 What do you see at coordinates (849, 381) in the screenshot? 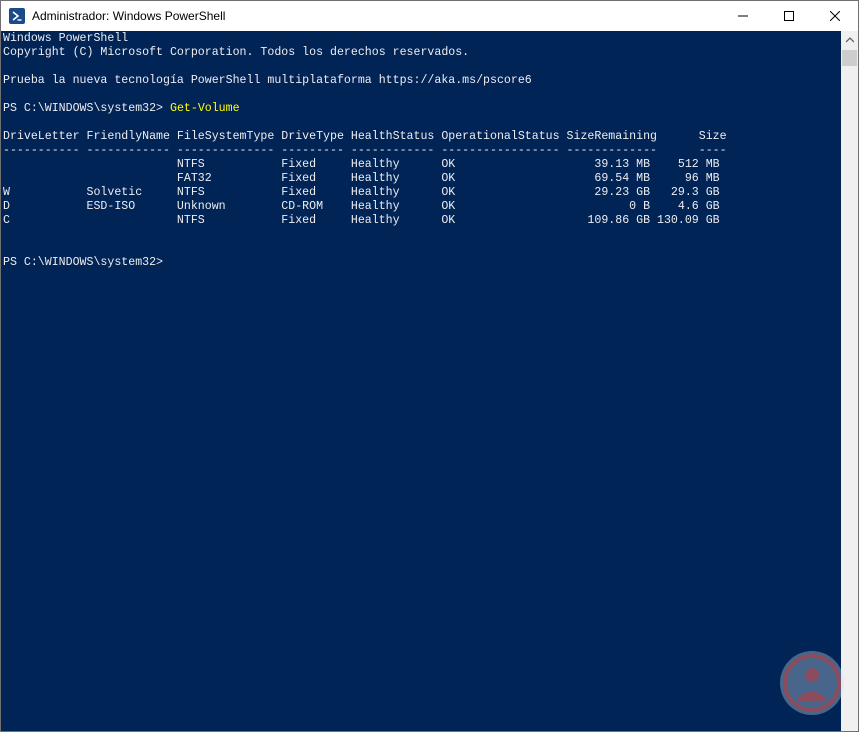
I see `vertical-scrollbar` at bounding box center [849, 381].